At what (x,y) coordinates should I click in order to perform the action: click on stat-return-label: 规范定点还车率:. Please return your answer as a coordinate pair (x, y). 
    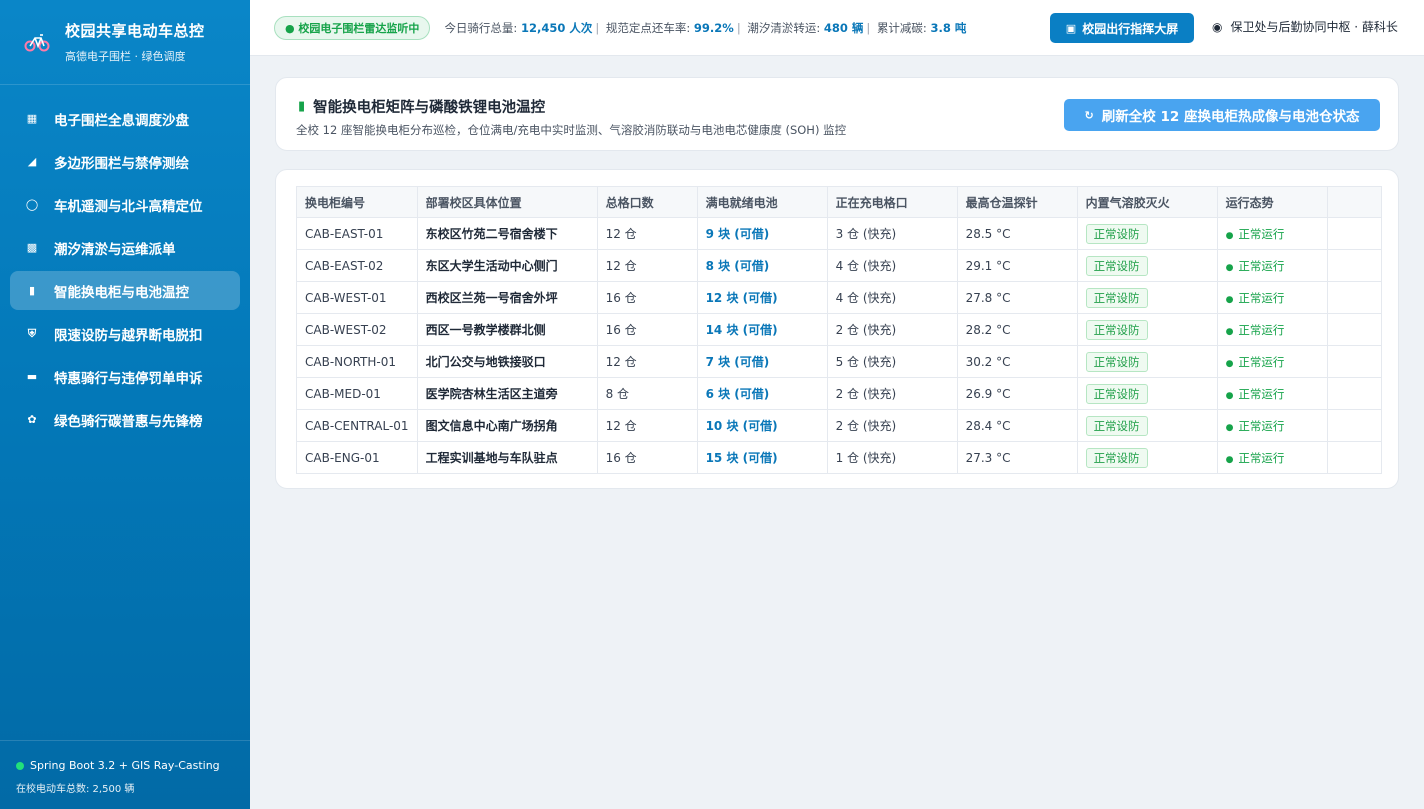
    Looking at the image, I should click on (648, 27).